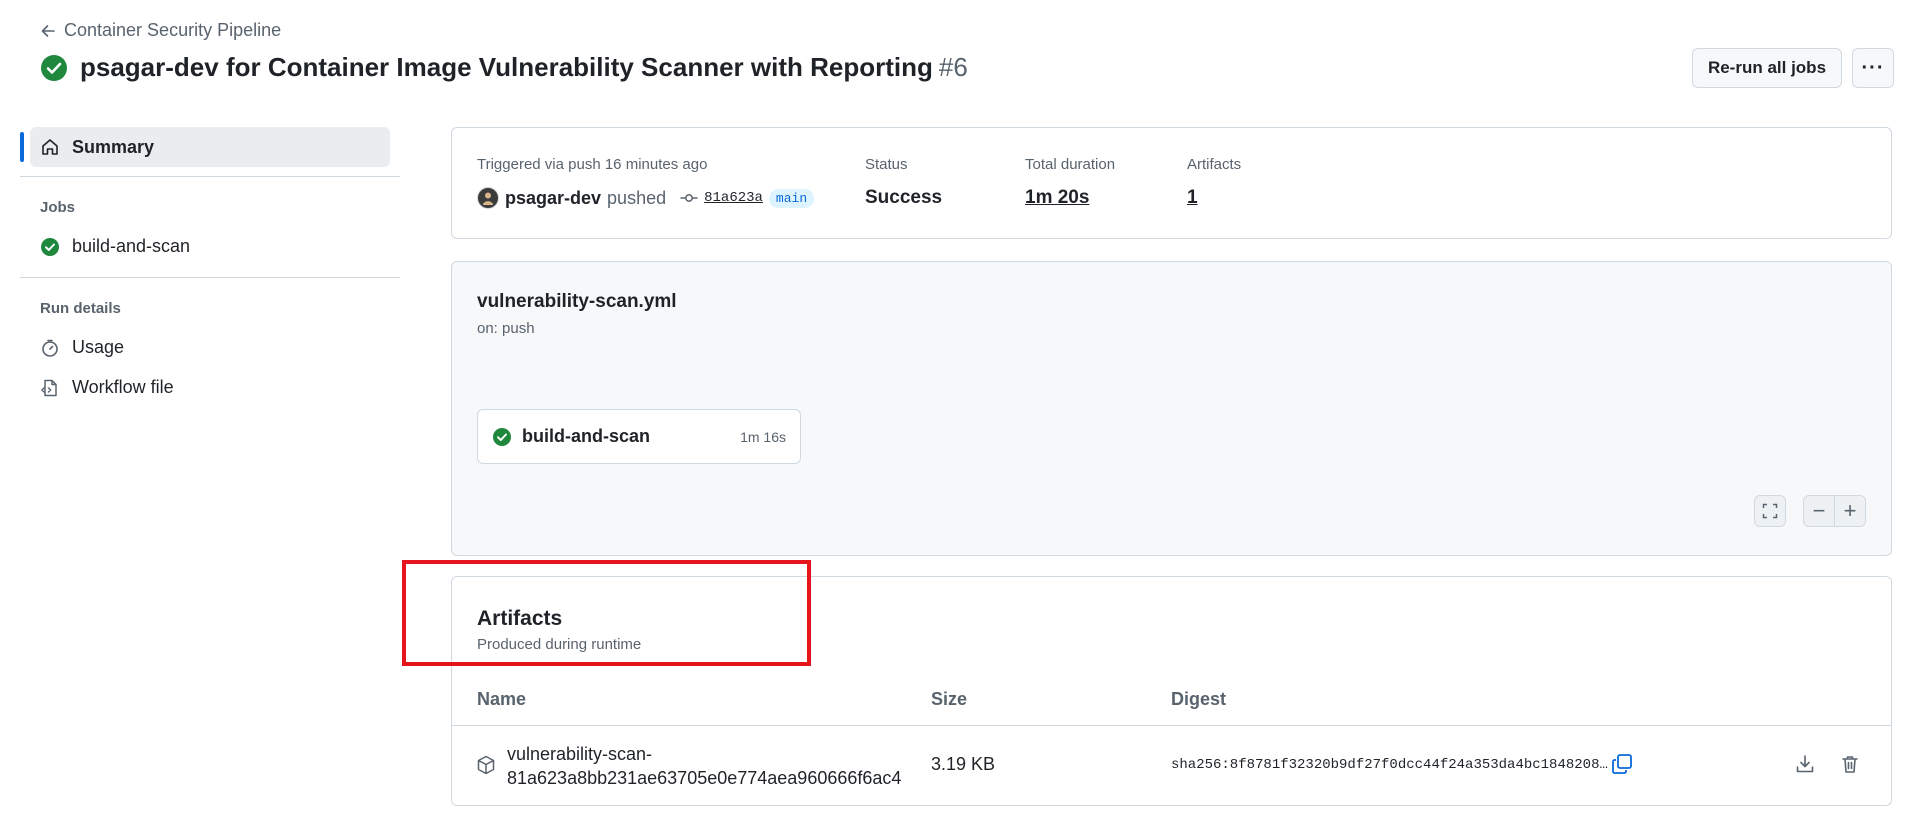 This screenshot has width=1908, height=835. What do you see at coordinates (553, 198) in the screenshot?
I see `actor-link: psagar-dev` at bounding box center [553, 198].